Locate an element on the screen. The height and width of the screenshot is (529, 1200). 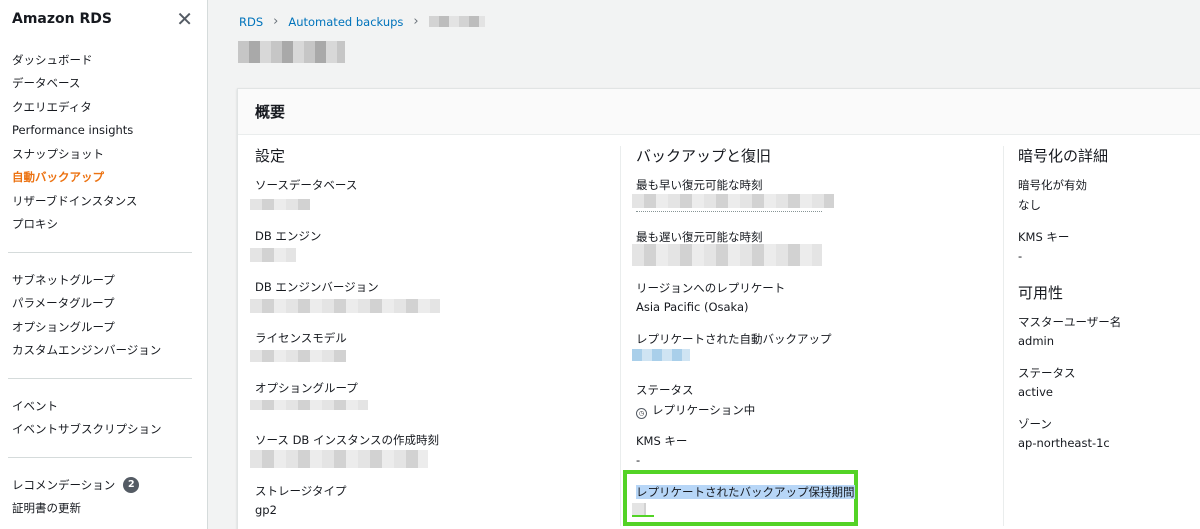
sidebar-title: Amazon RDS is located at coordinates (62, 19).